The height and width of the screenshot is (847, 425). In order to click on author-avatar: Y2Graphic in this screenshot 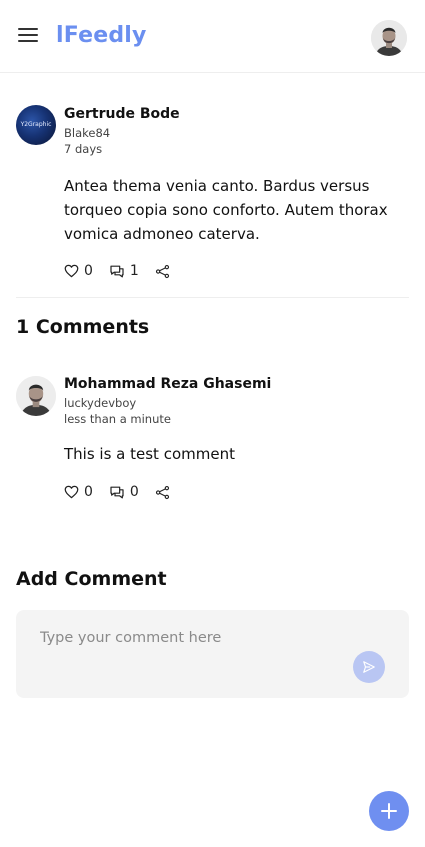, I will do `click(36, 125)`.